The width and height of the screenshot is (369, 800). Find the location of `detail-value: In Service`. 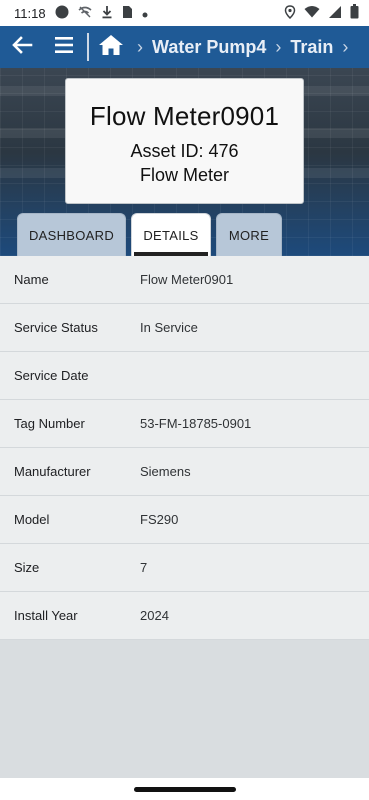

detail-value: In Service is located at coordinates (169, 327).